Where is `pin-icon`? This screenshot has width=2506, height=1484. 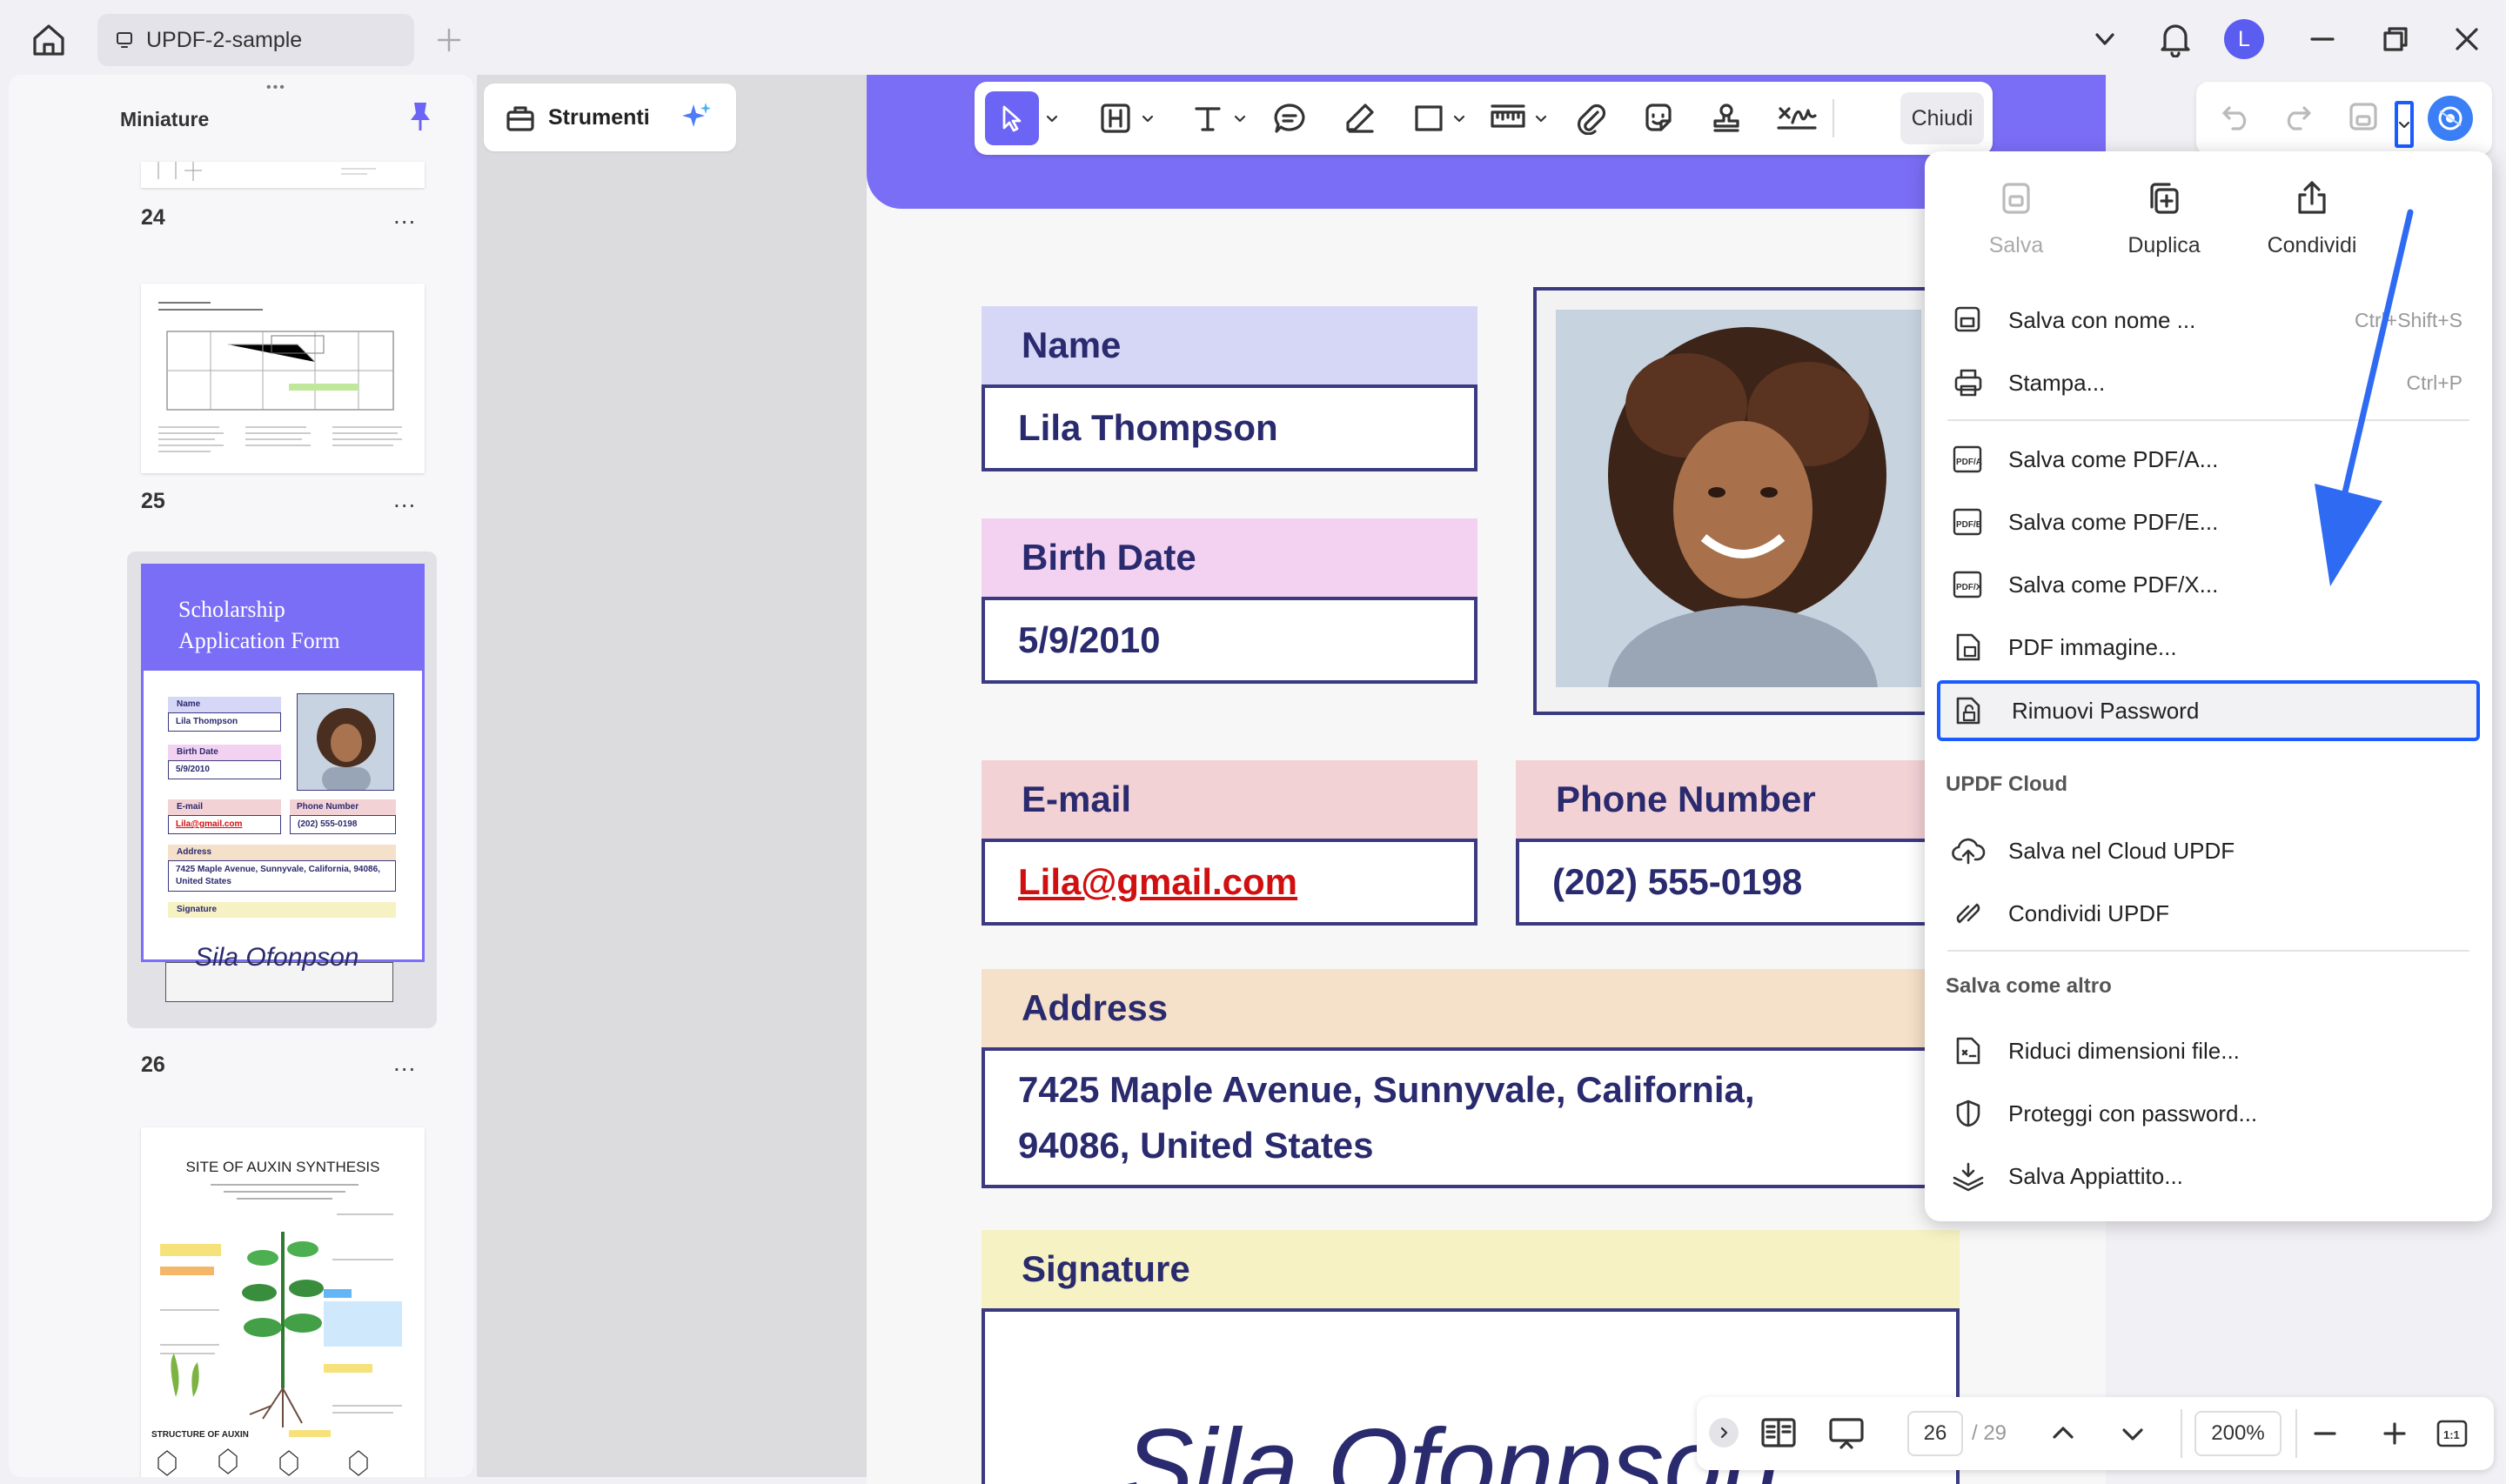 pin-icon is located at coordinates (420, 116).